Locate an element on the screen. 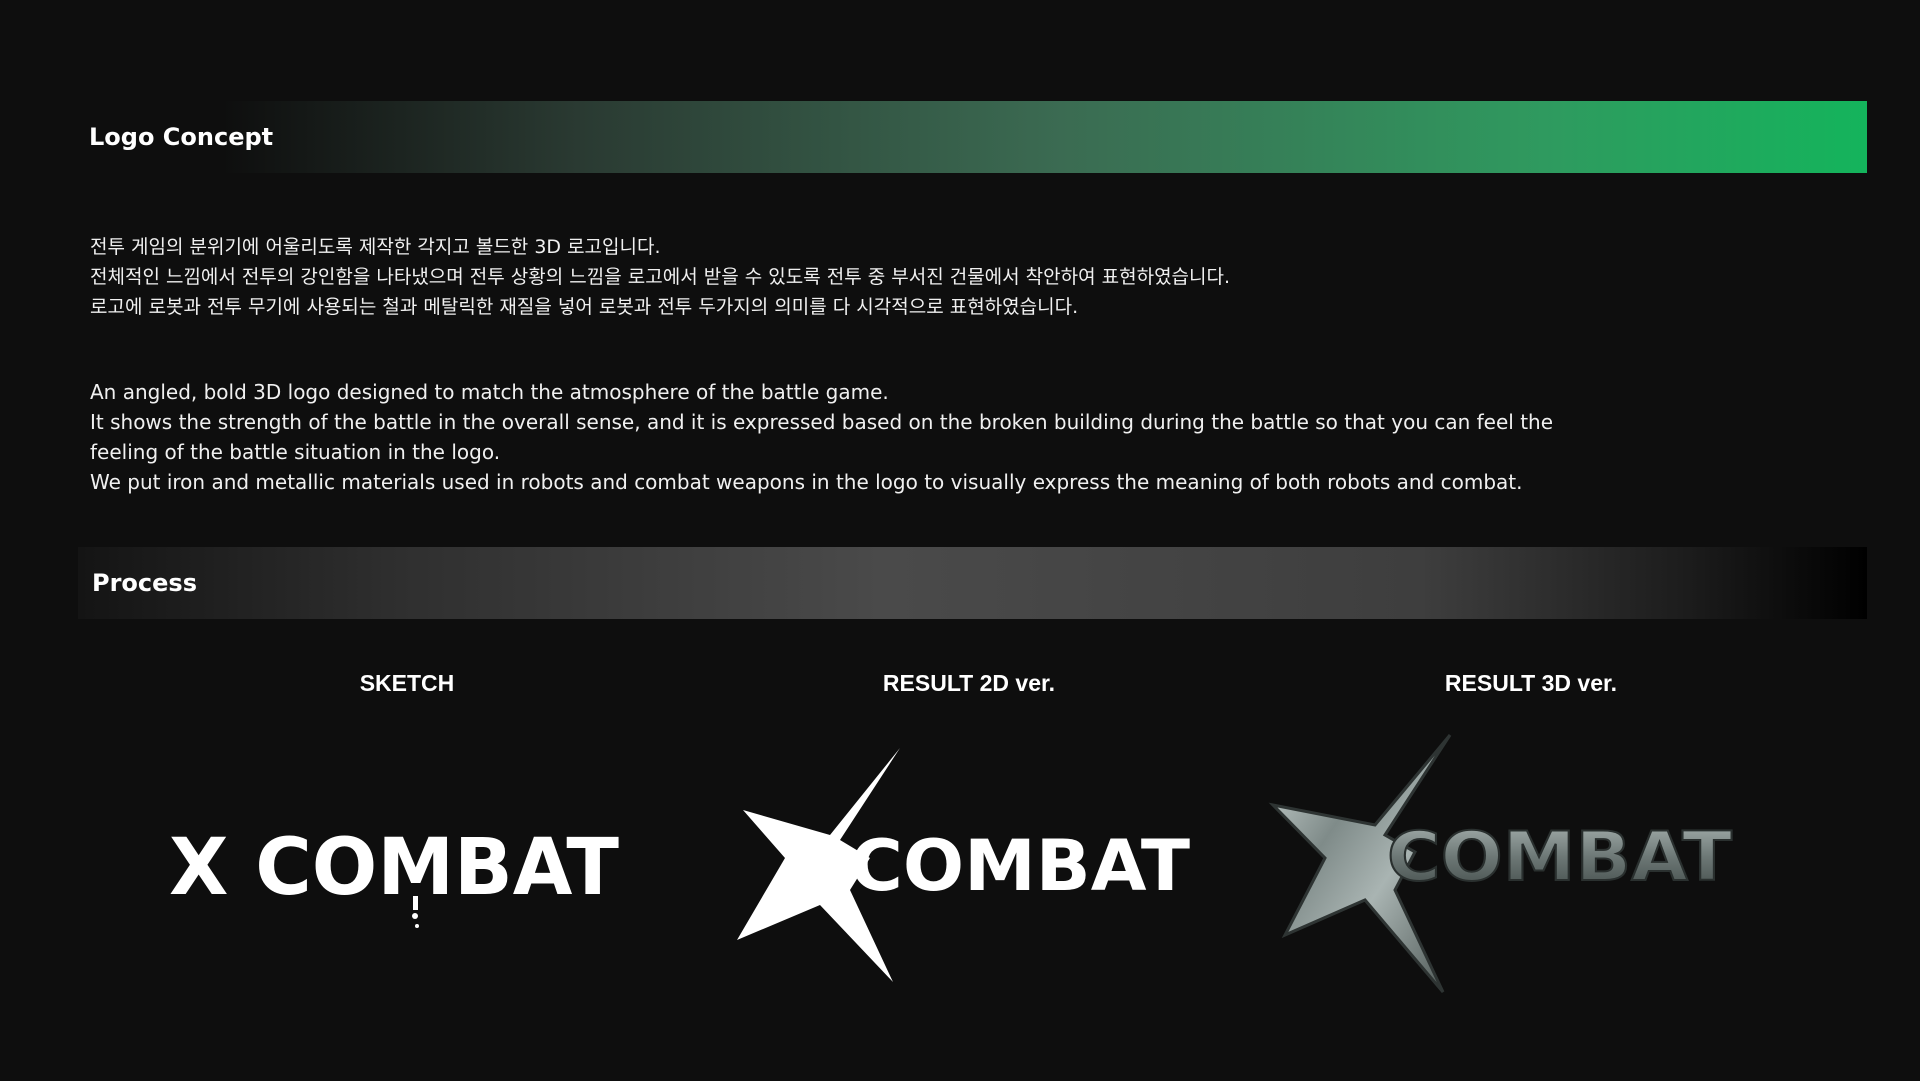 This screenshot has width=1920, height=1081. korean-line: 전투 게임의 분위기에 어울리도록 제작한 각지고 볼드한 3D 로고입니다. is located at coordinates (375, 247).